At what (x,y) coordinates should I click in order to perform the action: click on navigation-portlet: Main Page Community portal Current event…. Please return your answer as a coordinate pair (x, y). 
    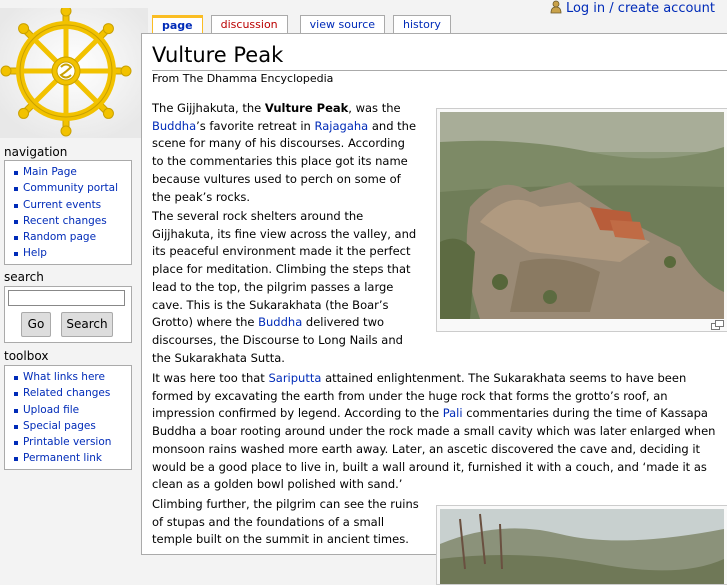
    Looking at the image, I should click on (68, 212).